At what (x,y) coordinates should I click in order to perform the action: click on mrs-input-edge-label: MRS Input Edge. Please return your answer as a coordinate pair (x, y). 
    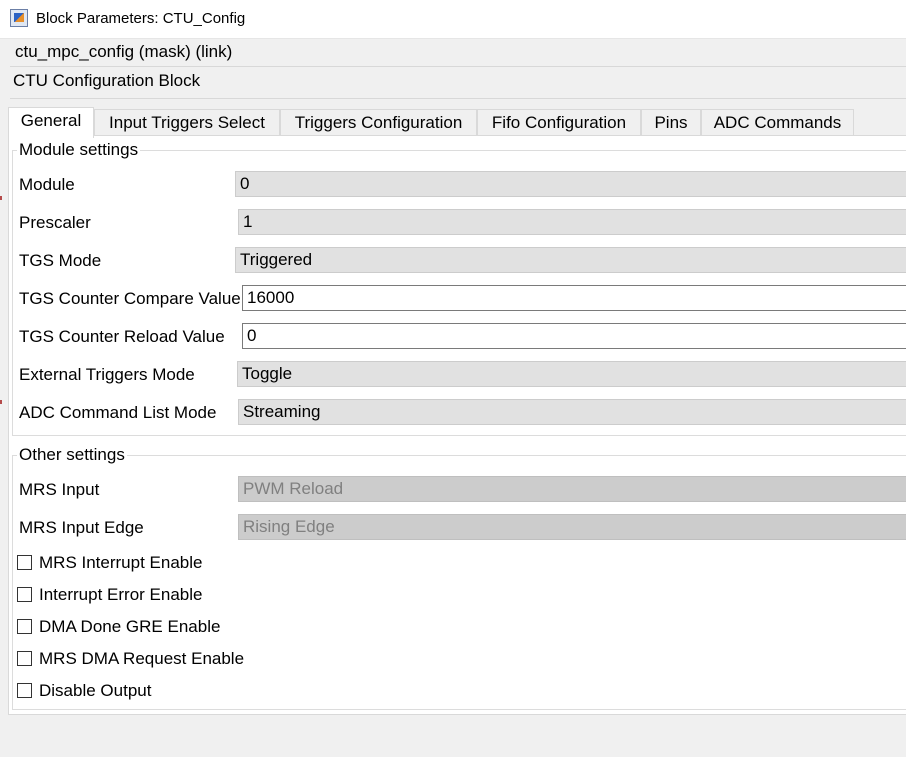
    Looking at the image, I should click on (81, 527).